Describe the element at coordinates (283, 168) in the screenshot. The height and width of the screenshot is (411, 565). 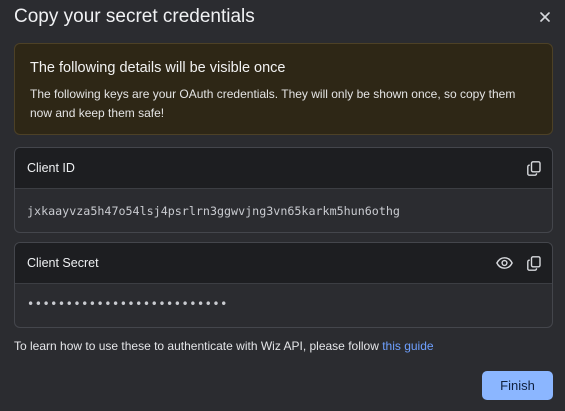
I see `client-id-header: Client ID` at that location.